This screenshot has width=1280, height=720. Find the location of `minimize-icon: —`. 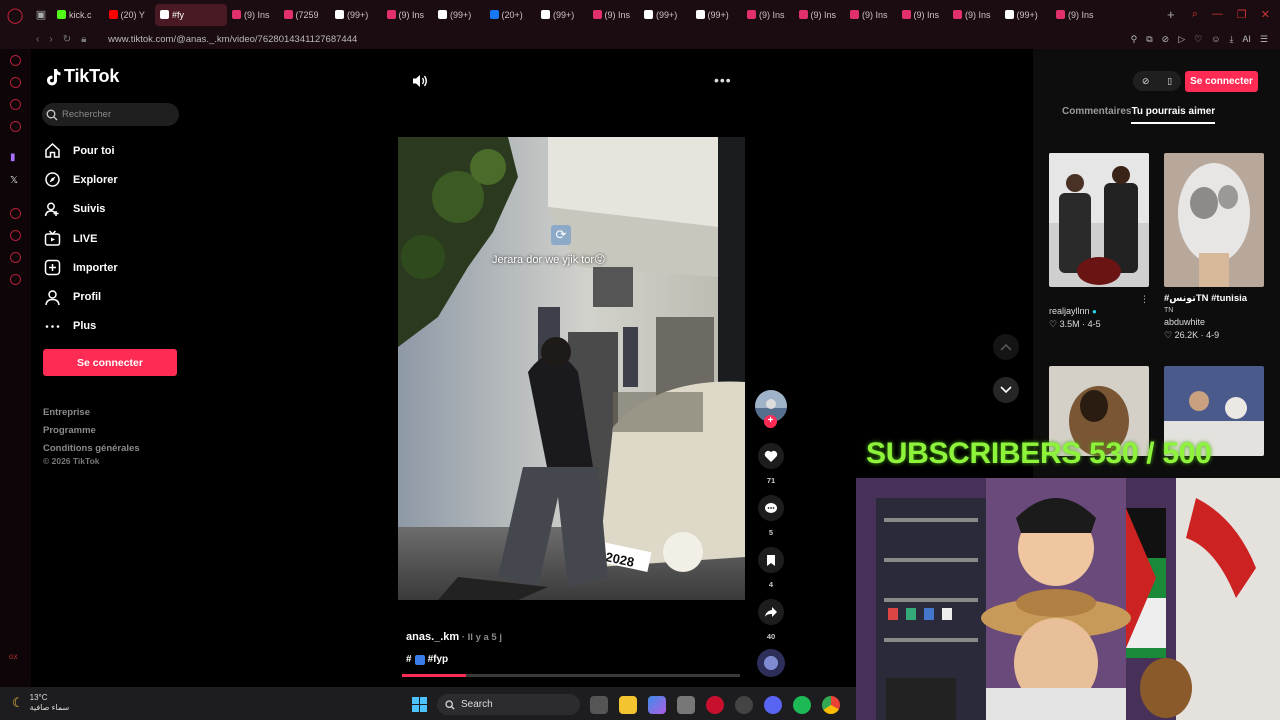

minimize-icon: — is located at coordinates (1217, 14).